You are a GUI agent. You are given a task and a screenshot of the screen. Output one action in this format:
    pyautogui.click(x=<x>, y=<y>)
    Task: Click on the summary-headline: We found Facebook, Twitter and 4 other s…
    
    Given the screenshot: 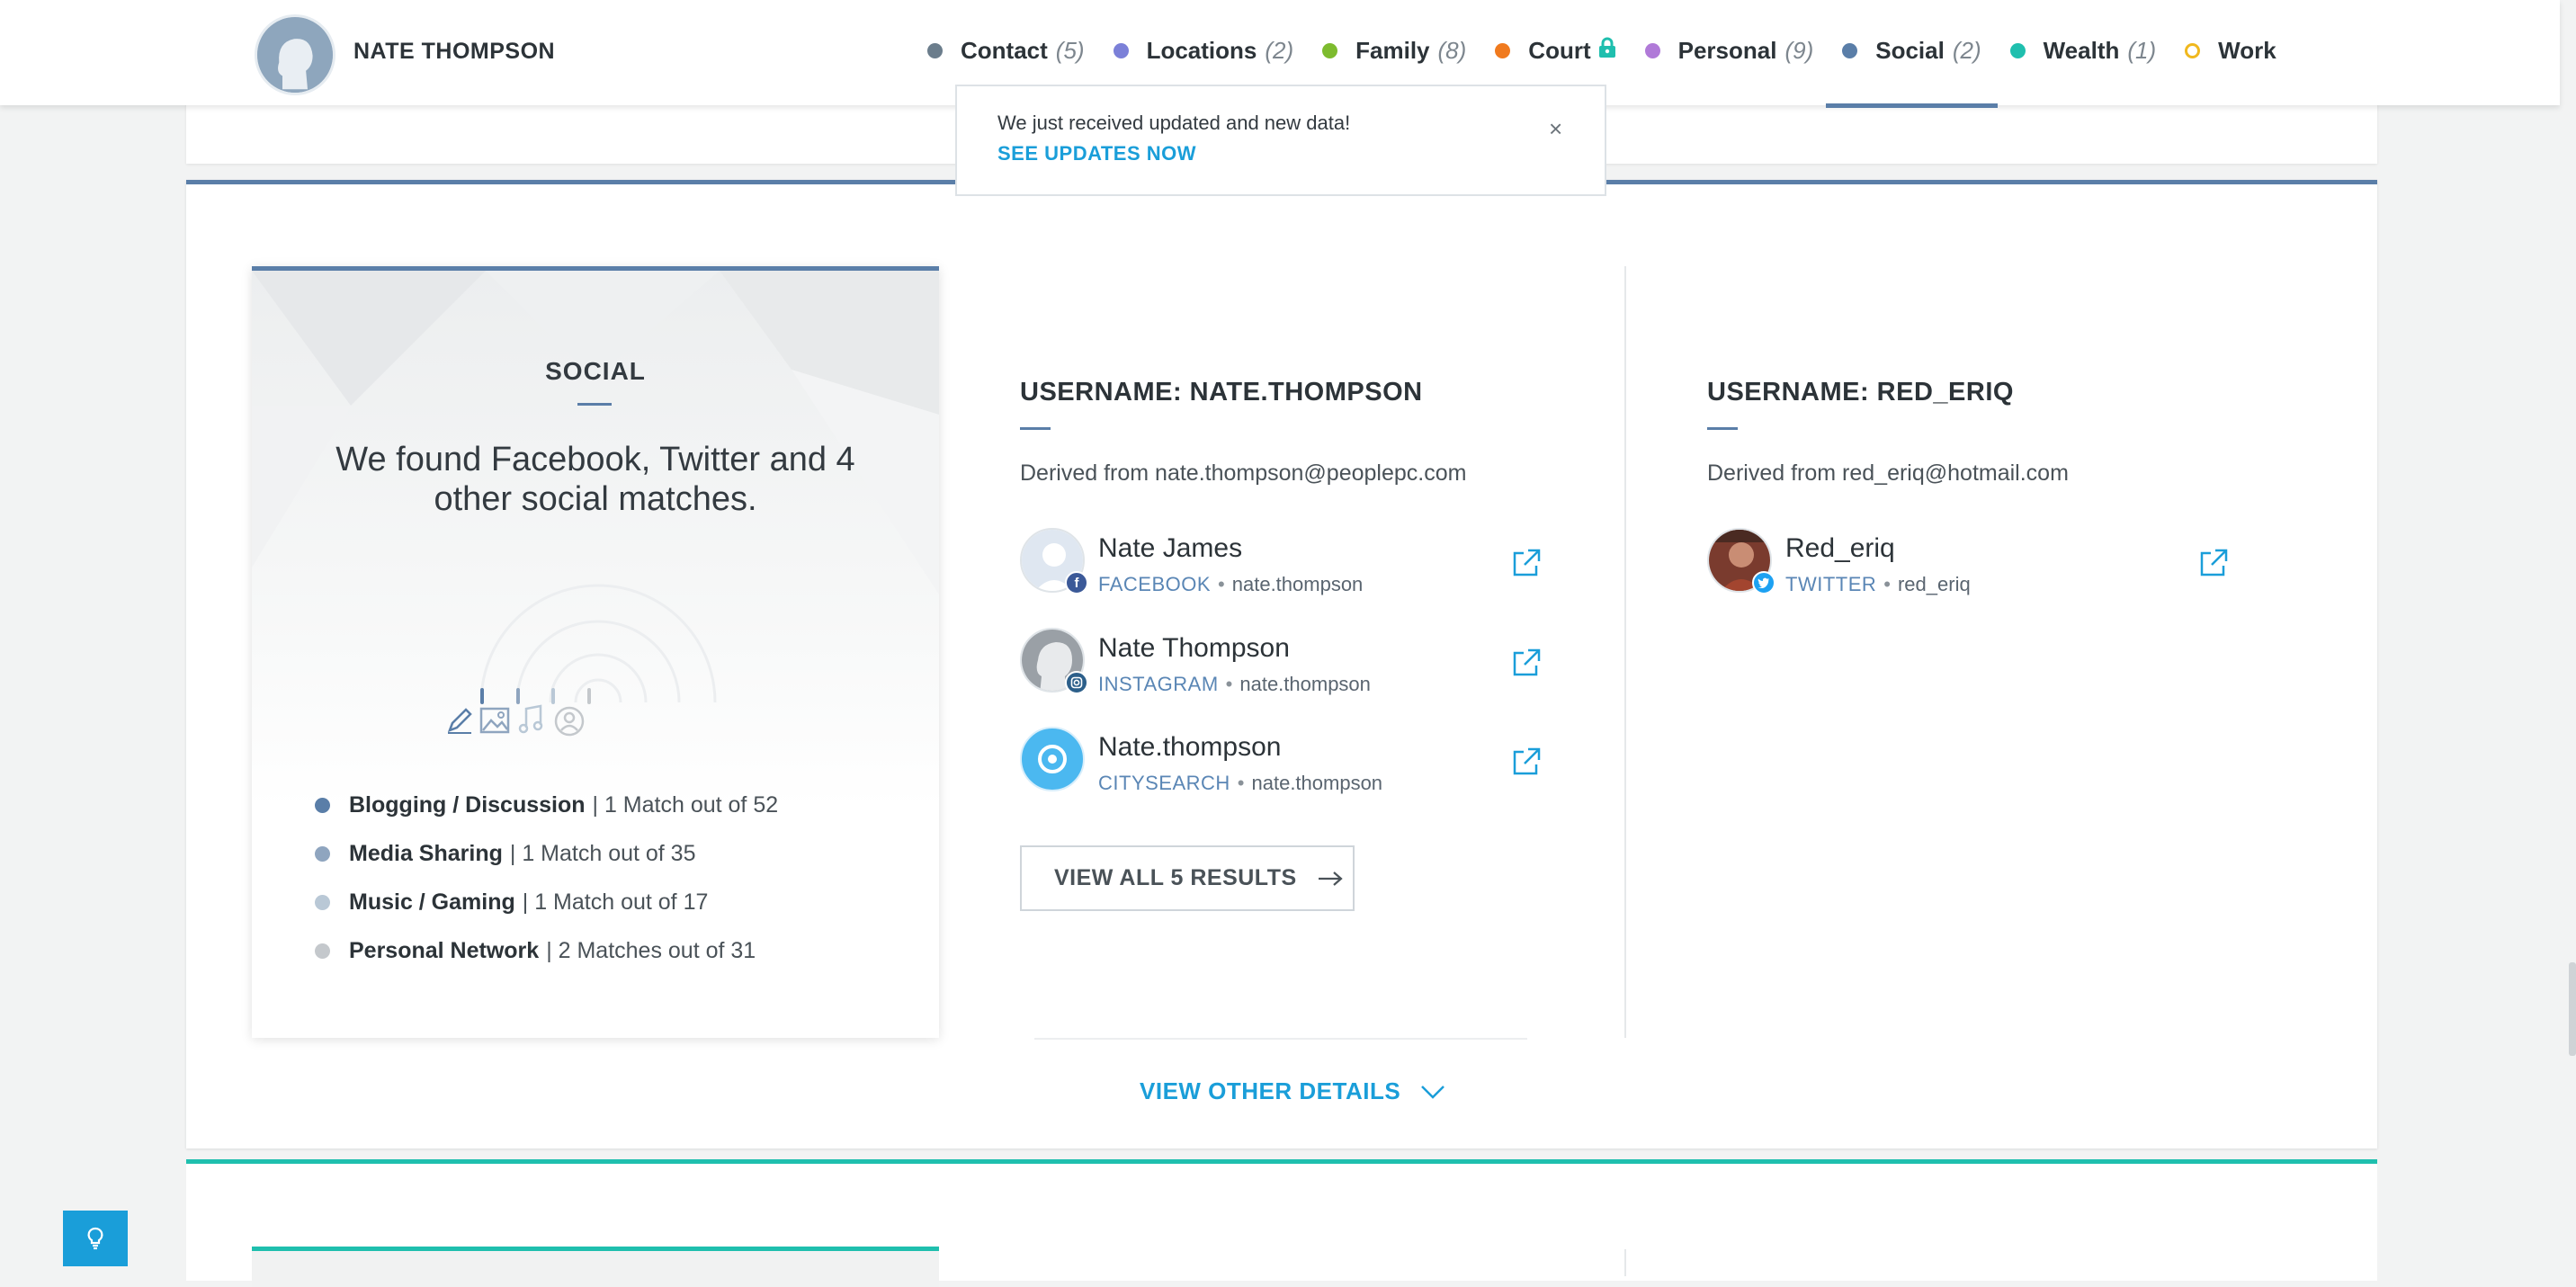 What is the action you would take?
    pyautogui.click(x=595, y=479)
    